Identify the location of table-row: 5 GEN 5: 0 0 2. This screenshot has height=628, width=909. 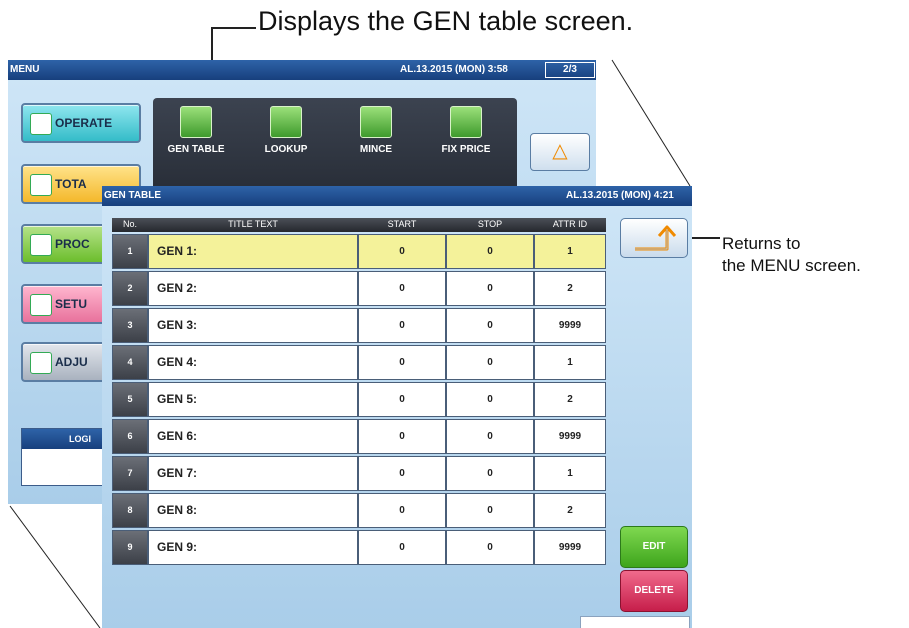
(359, 399).